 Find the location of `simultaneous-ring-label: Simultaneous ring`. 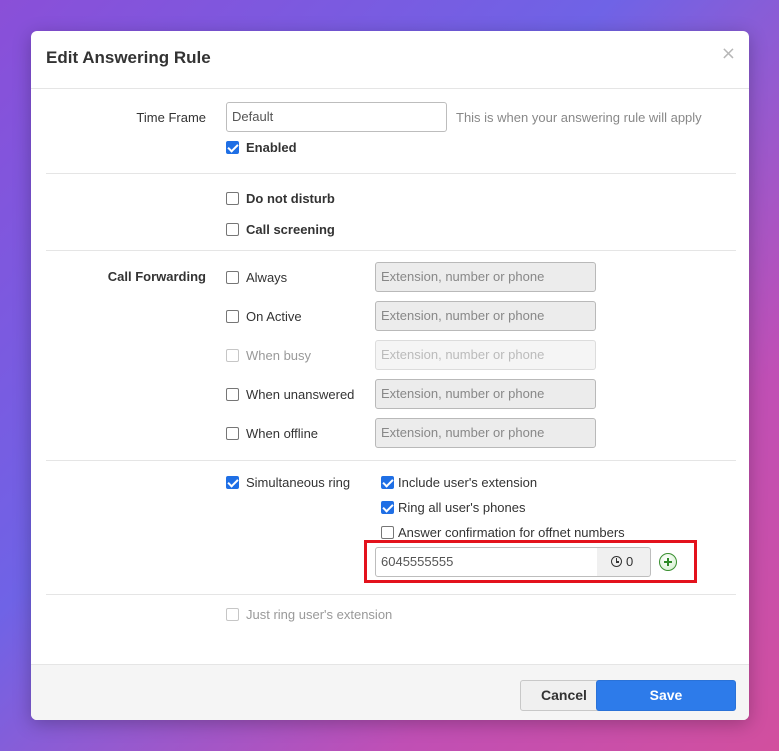

simultaneous-ring-label: Simultaneous ring is located at coordinates (298, 482).